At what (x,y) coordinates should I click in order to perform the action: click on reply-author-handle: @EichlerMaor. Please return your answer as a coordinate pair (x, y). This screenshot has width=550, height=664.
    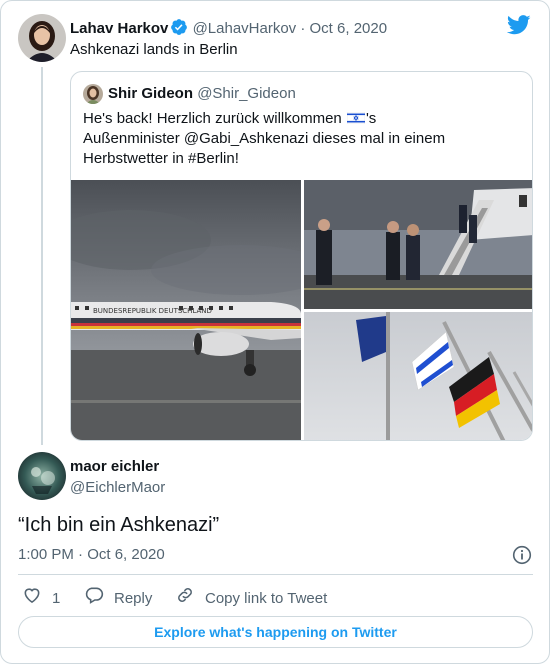
    Looking at the image, I should click on (117, 488).